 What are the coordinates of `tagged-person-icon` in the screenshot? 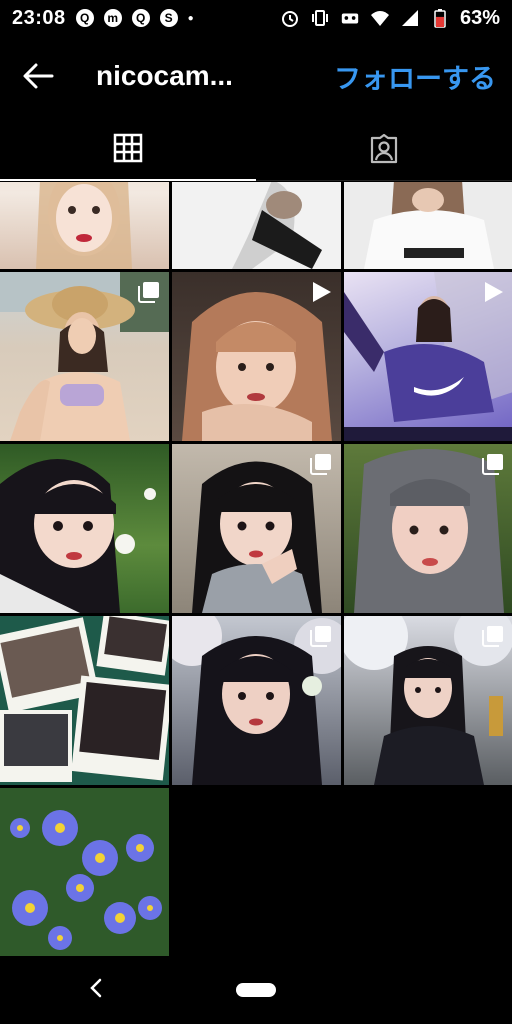 It's located at (384, 148).